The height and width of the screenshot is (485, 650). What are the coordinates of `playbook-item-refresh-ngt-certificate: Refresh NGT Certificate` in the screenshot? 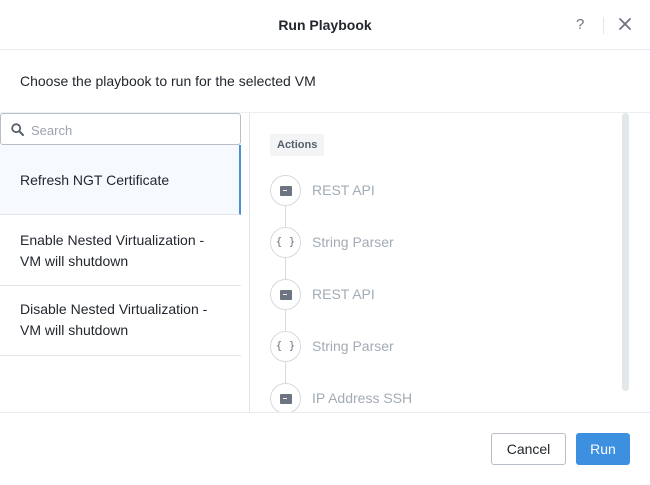 It's located at (120, 180).